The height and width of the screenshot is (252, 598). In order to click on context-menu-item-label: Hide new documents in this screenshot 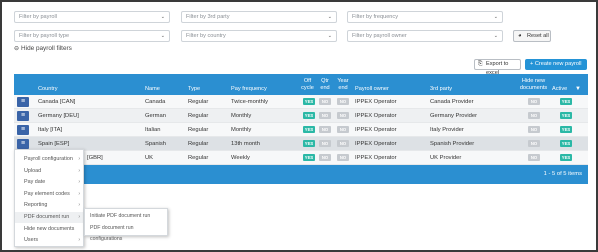, I will do `click(49, 228)`.